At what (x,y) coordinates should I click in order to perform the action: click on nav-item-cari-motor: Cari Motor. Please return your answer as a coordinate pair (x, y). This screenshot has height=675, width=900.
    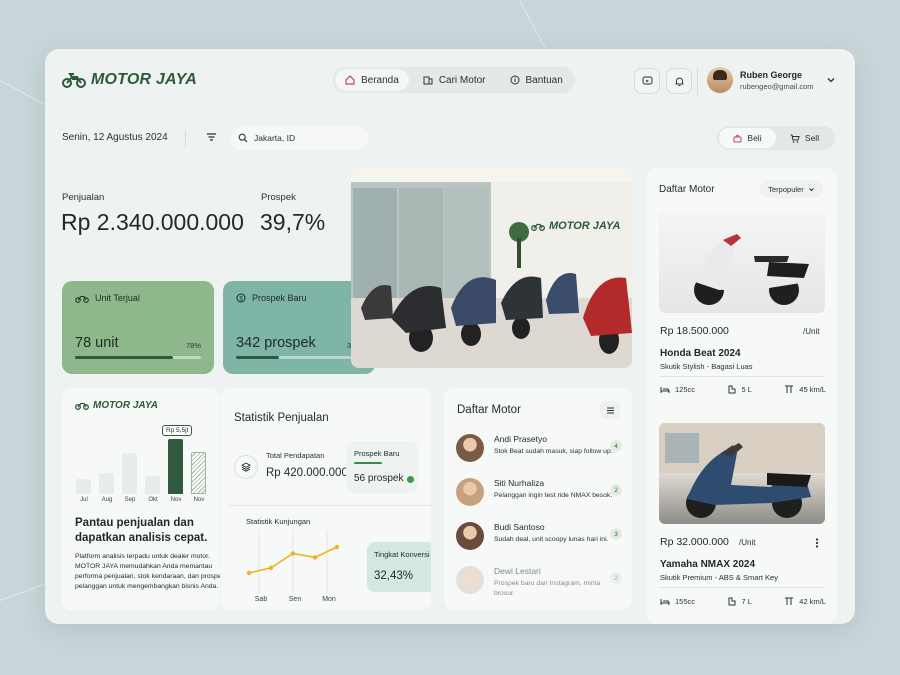
    Looking at the image, I should click on (454, 80).